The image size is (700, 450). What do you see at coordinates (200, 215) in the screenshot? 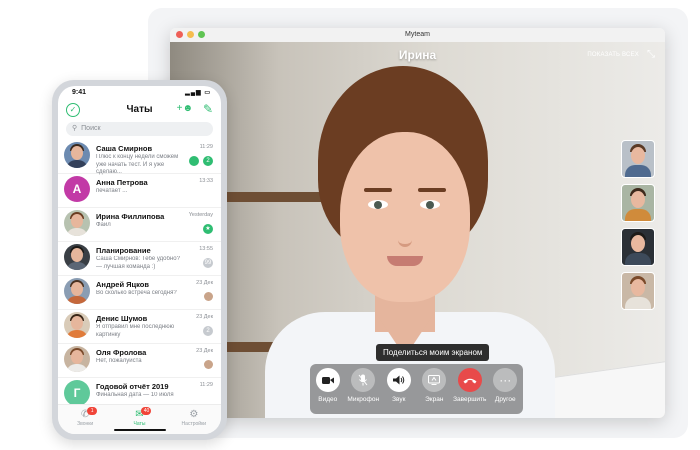
I see `chat-time: Yesterday` at bounding box center [200, 215].